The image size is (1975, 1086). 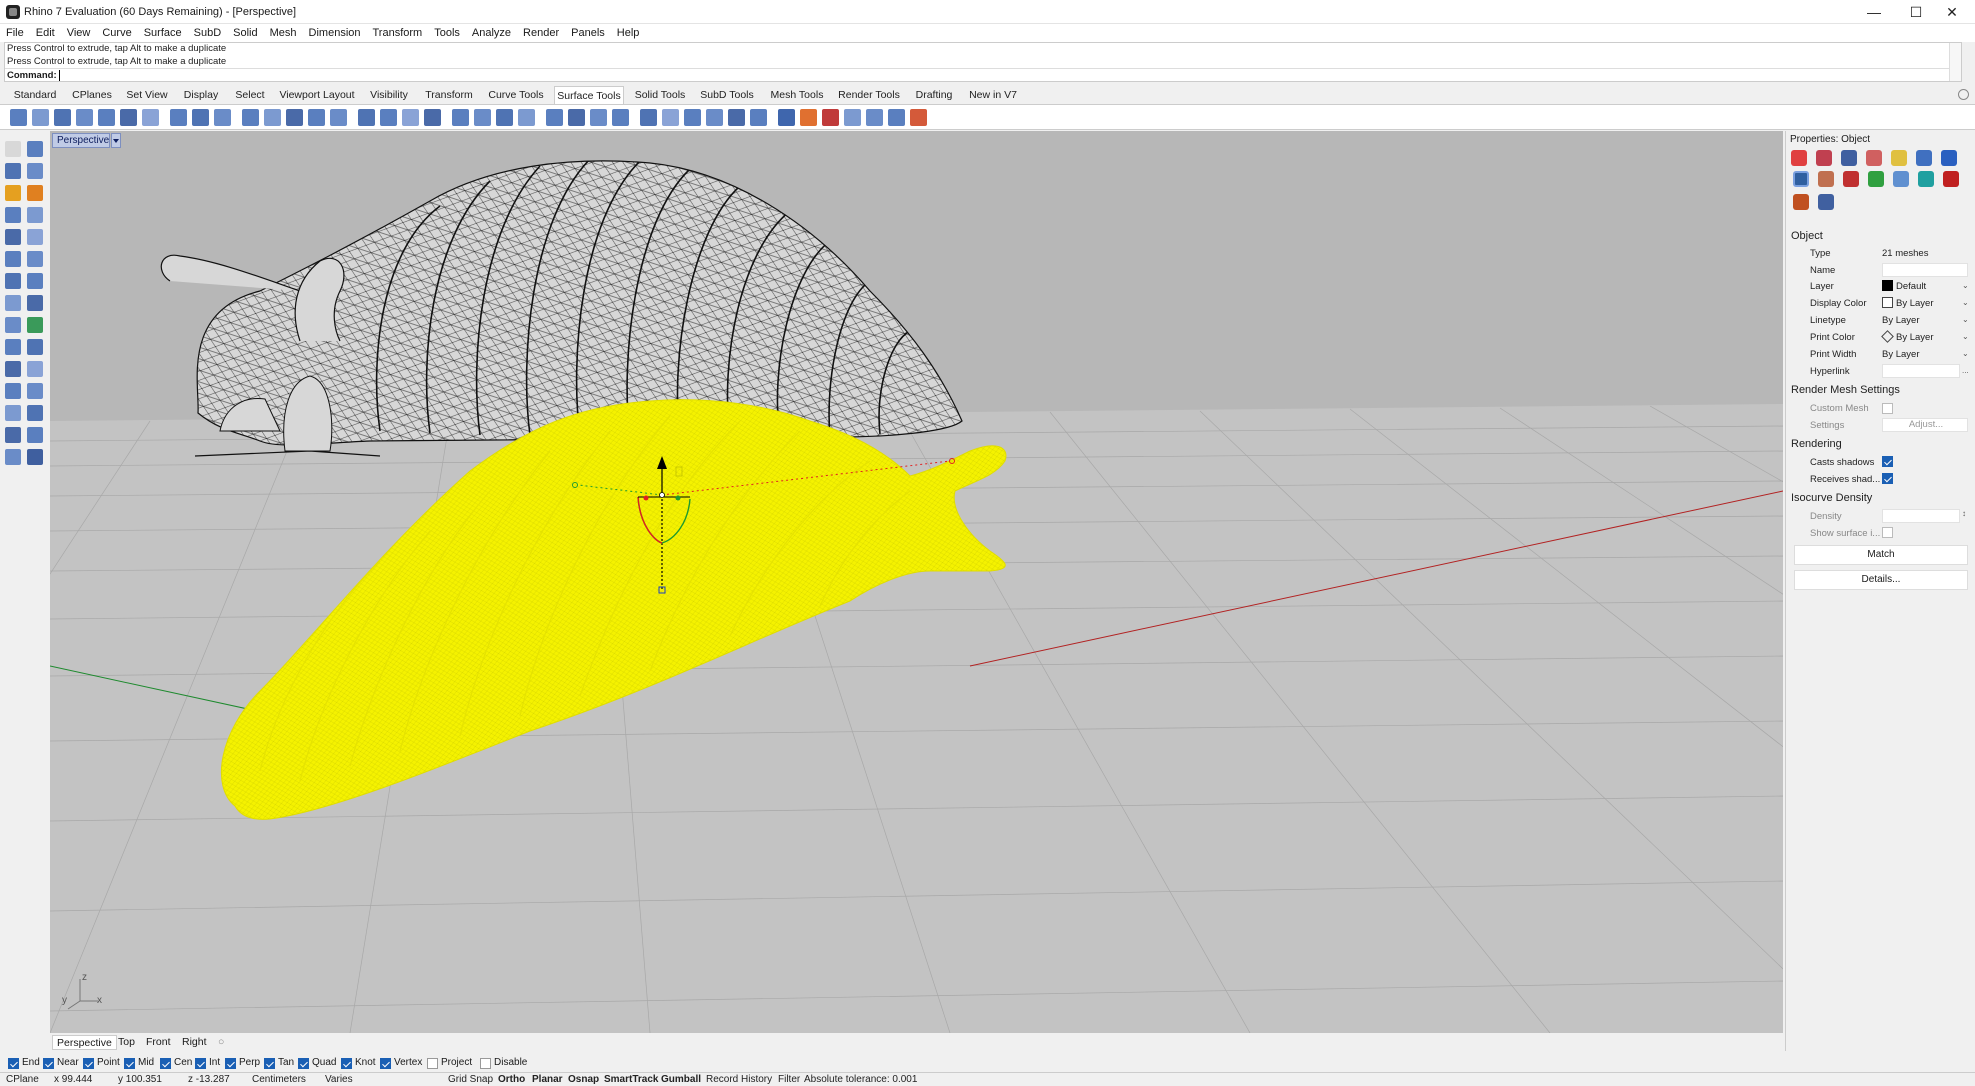 What do you see at coordinates (366, 117) in the screenshot?
I see `trim-icon` at bounding box center [366, 117].